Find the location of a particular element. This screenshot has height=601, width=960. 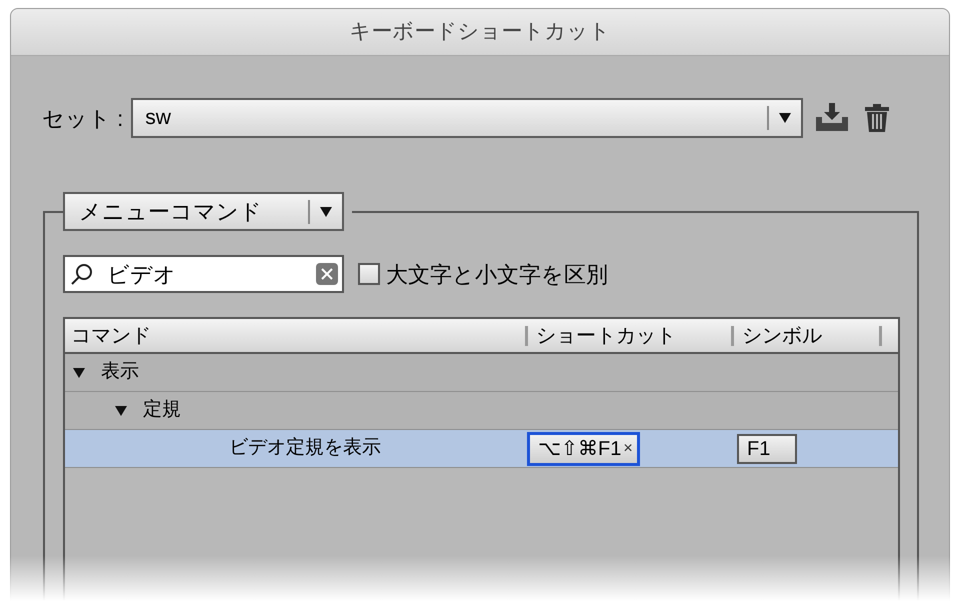

case-checkbox-label: 大文字と小文字を区別 is located at coordinates (497, 274).